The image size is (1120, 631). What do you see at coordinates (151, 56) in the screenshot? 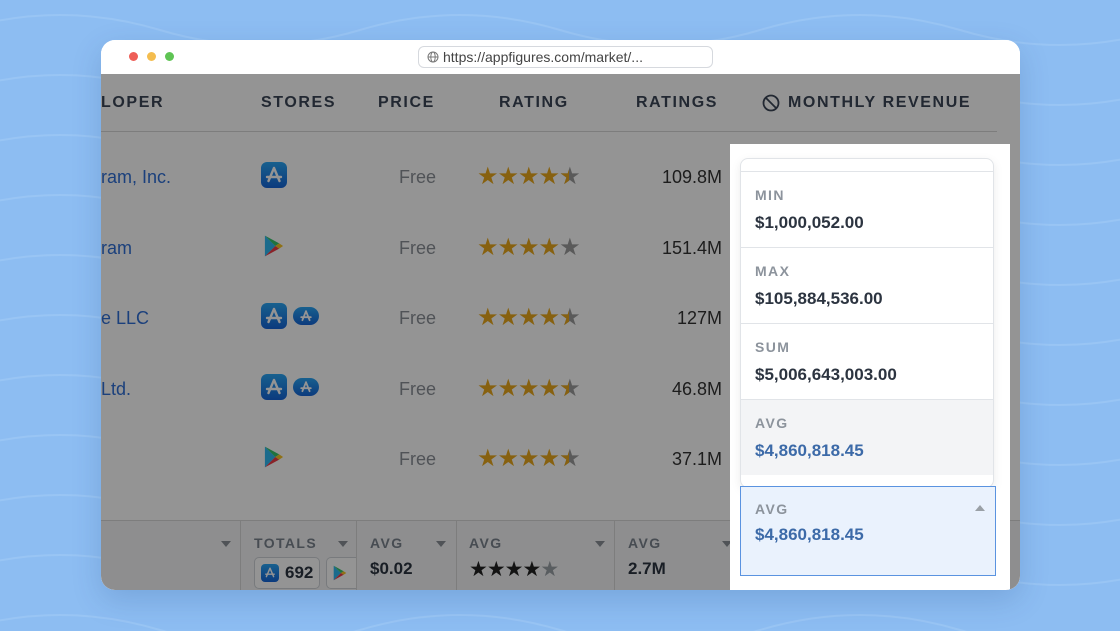
I see `minimize-window-button` at bounding box center [151, 56].